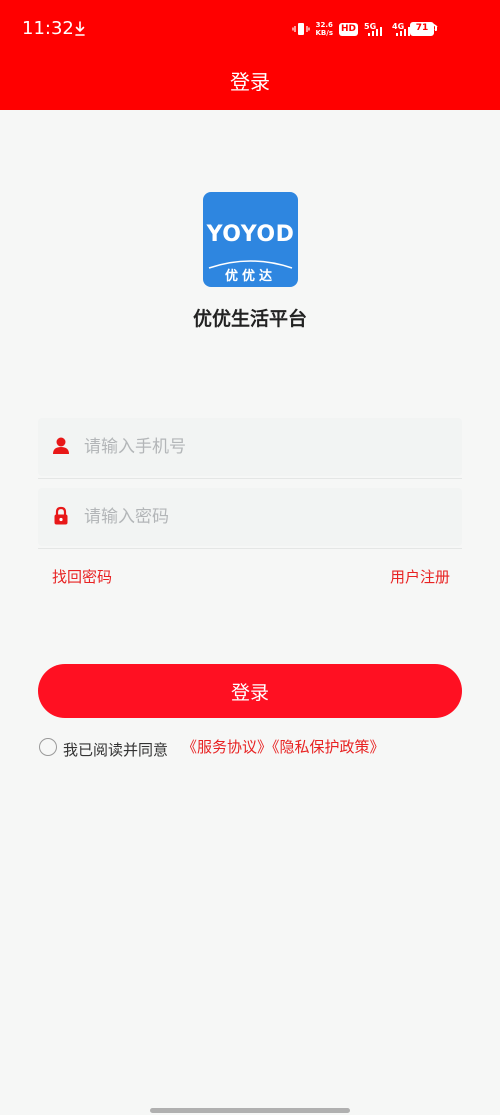 Image resolution: width=500 pixels, height=1115 pixels. I want to click on network-speed: 32.6 KB/s, so click(324, 29).